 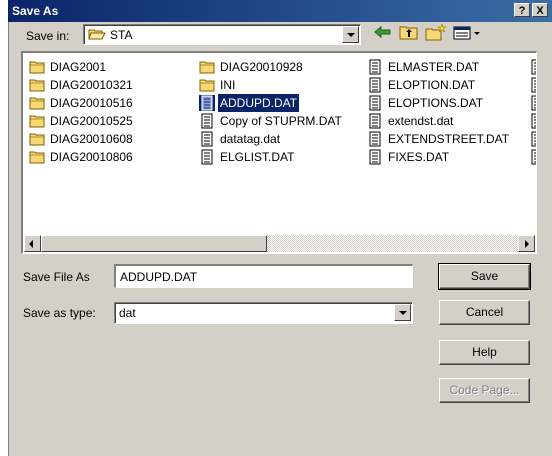 I want to click on save-in-label: Save in:, so click(x=48, y=36).